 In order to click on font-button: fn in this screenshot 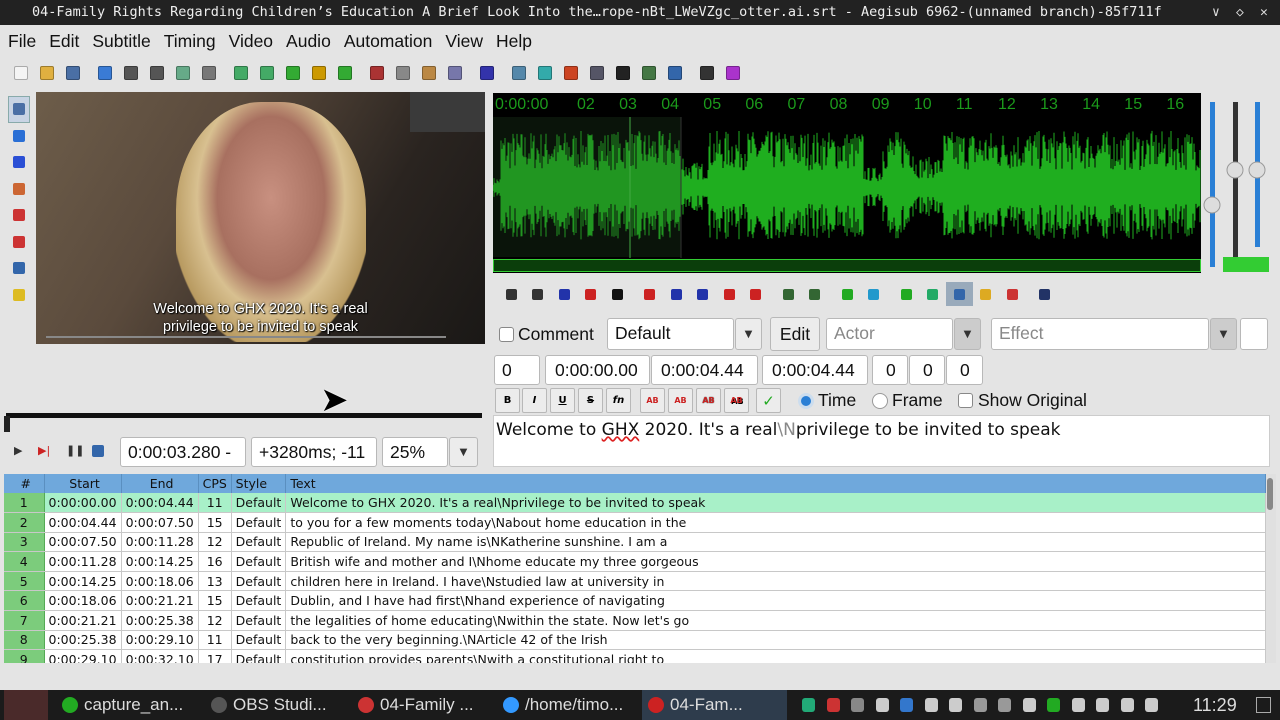, I will do `click(618, 400)`.